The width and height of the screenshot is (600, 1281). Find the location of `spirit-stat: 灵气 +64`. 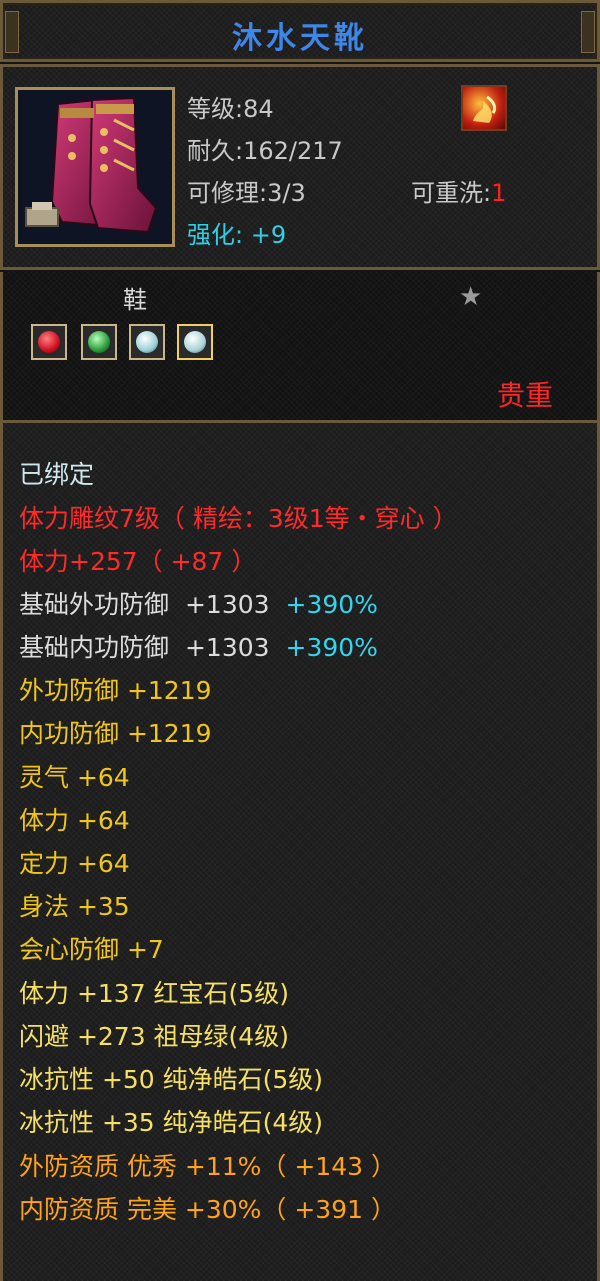

spirit-stat: 灵气 +64 is located at coordinates (74, 777).